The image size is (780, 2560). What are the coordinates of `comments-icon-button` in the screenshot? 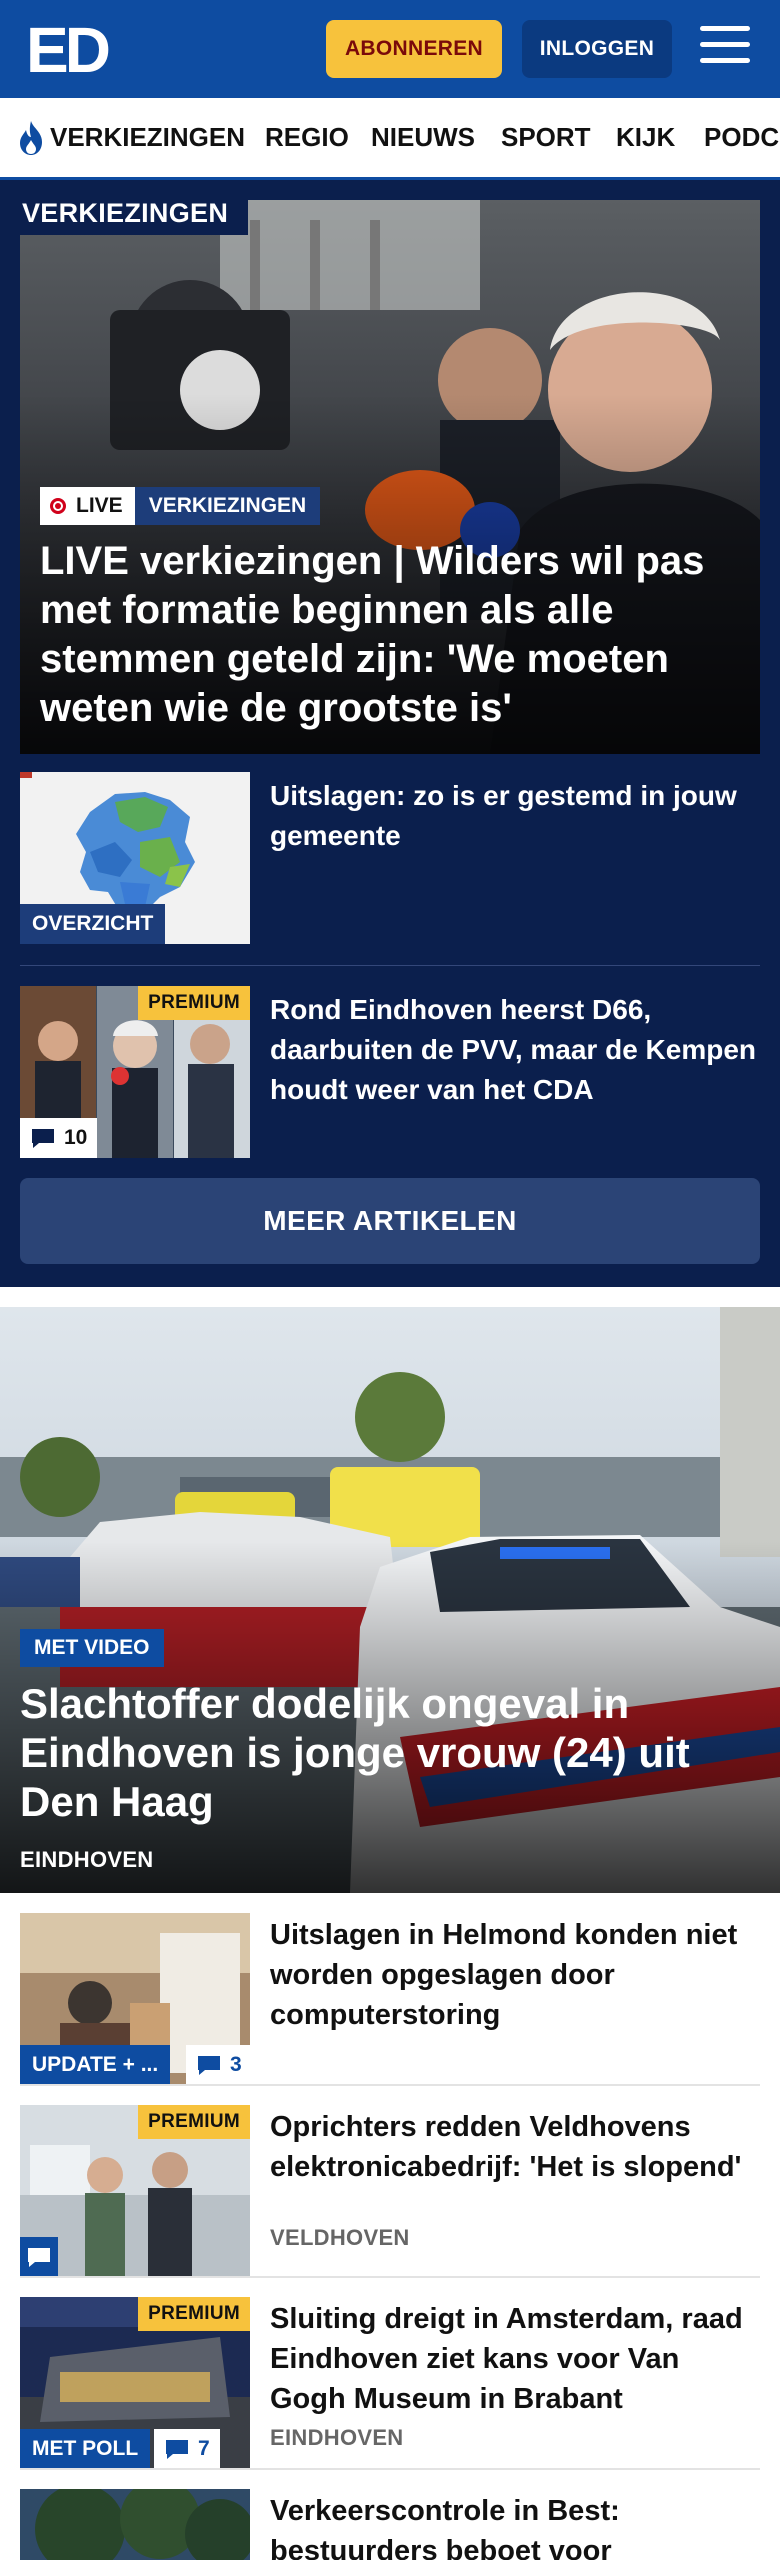 It's located at (39, 2257).